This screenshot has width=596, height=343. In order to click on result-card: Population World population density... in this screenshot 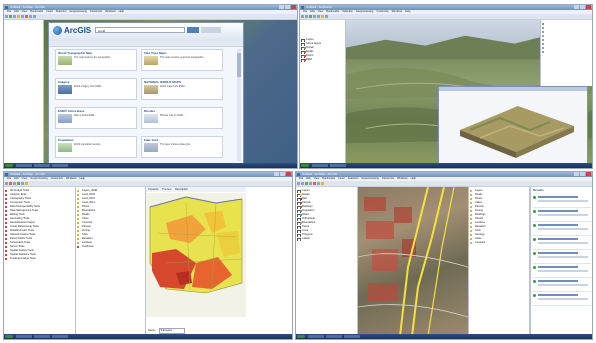, I will do `click(96, 147)`.